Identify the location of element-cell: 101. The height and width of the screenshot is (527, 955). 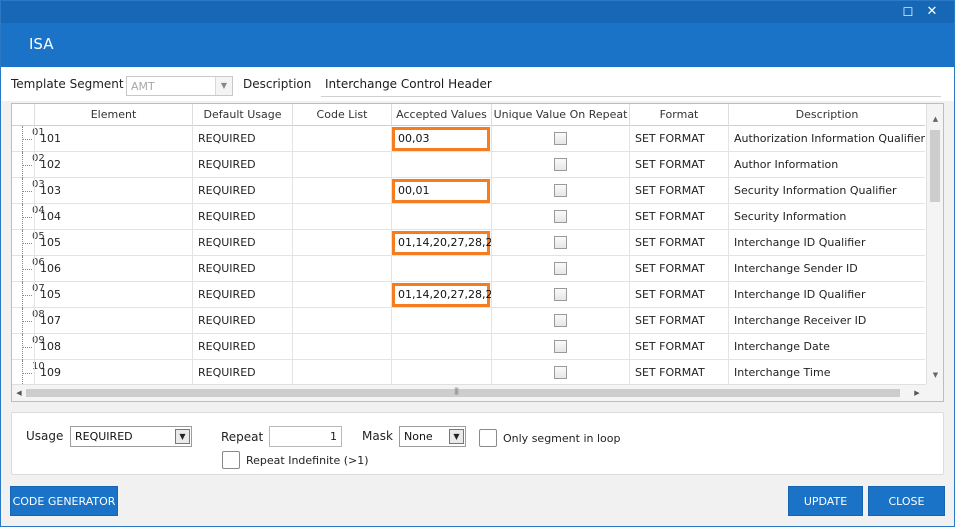
(113, 139).